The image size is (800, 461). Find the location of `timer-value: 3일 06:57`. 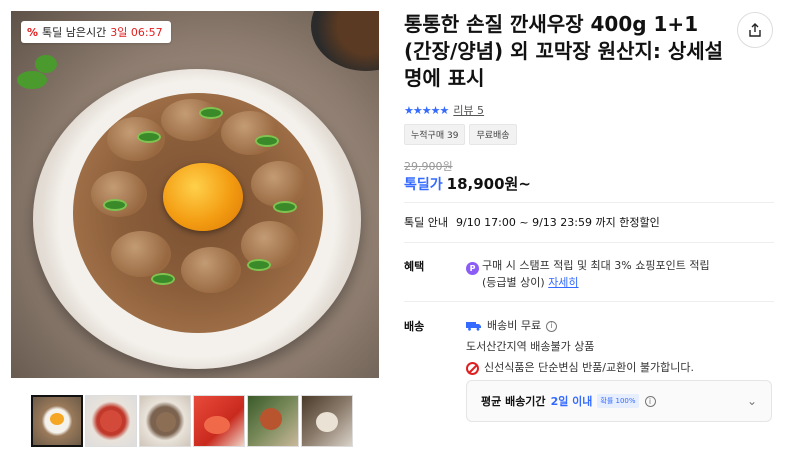

timer-value: 3일 06:57 is located at coordinates (136, 32).